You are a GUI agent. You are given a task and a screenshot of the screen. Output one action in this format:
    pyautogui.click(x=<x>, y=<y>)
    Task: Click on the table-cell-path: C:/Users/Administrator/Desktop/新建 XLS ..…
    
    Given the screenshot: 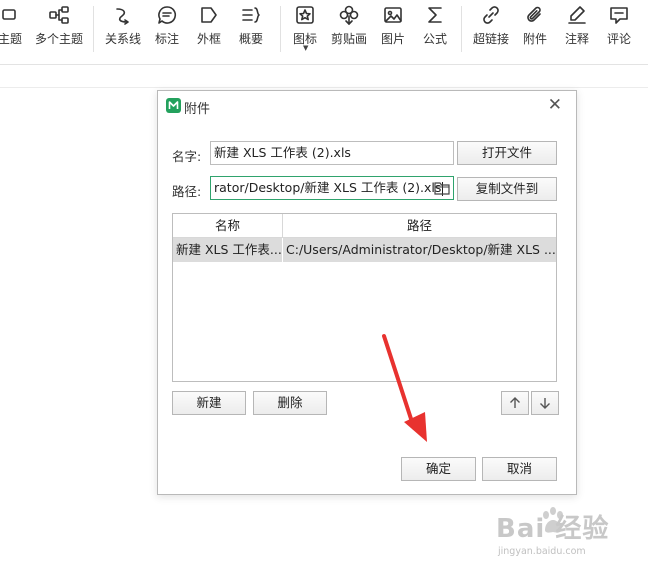 What is the action you would take?
    pyautogui.click(x=421, y=249)
    